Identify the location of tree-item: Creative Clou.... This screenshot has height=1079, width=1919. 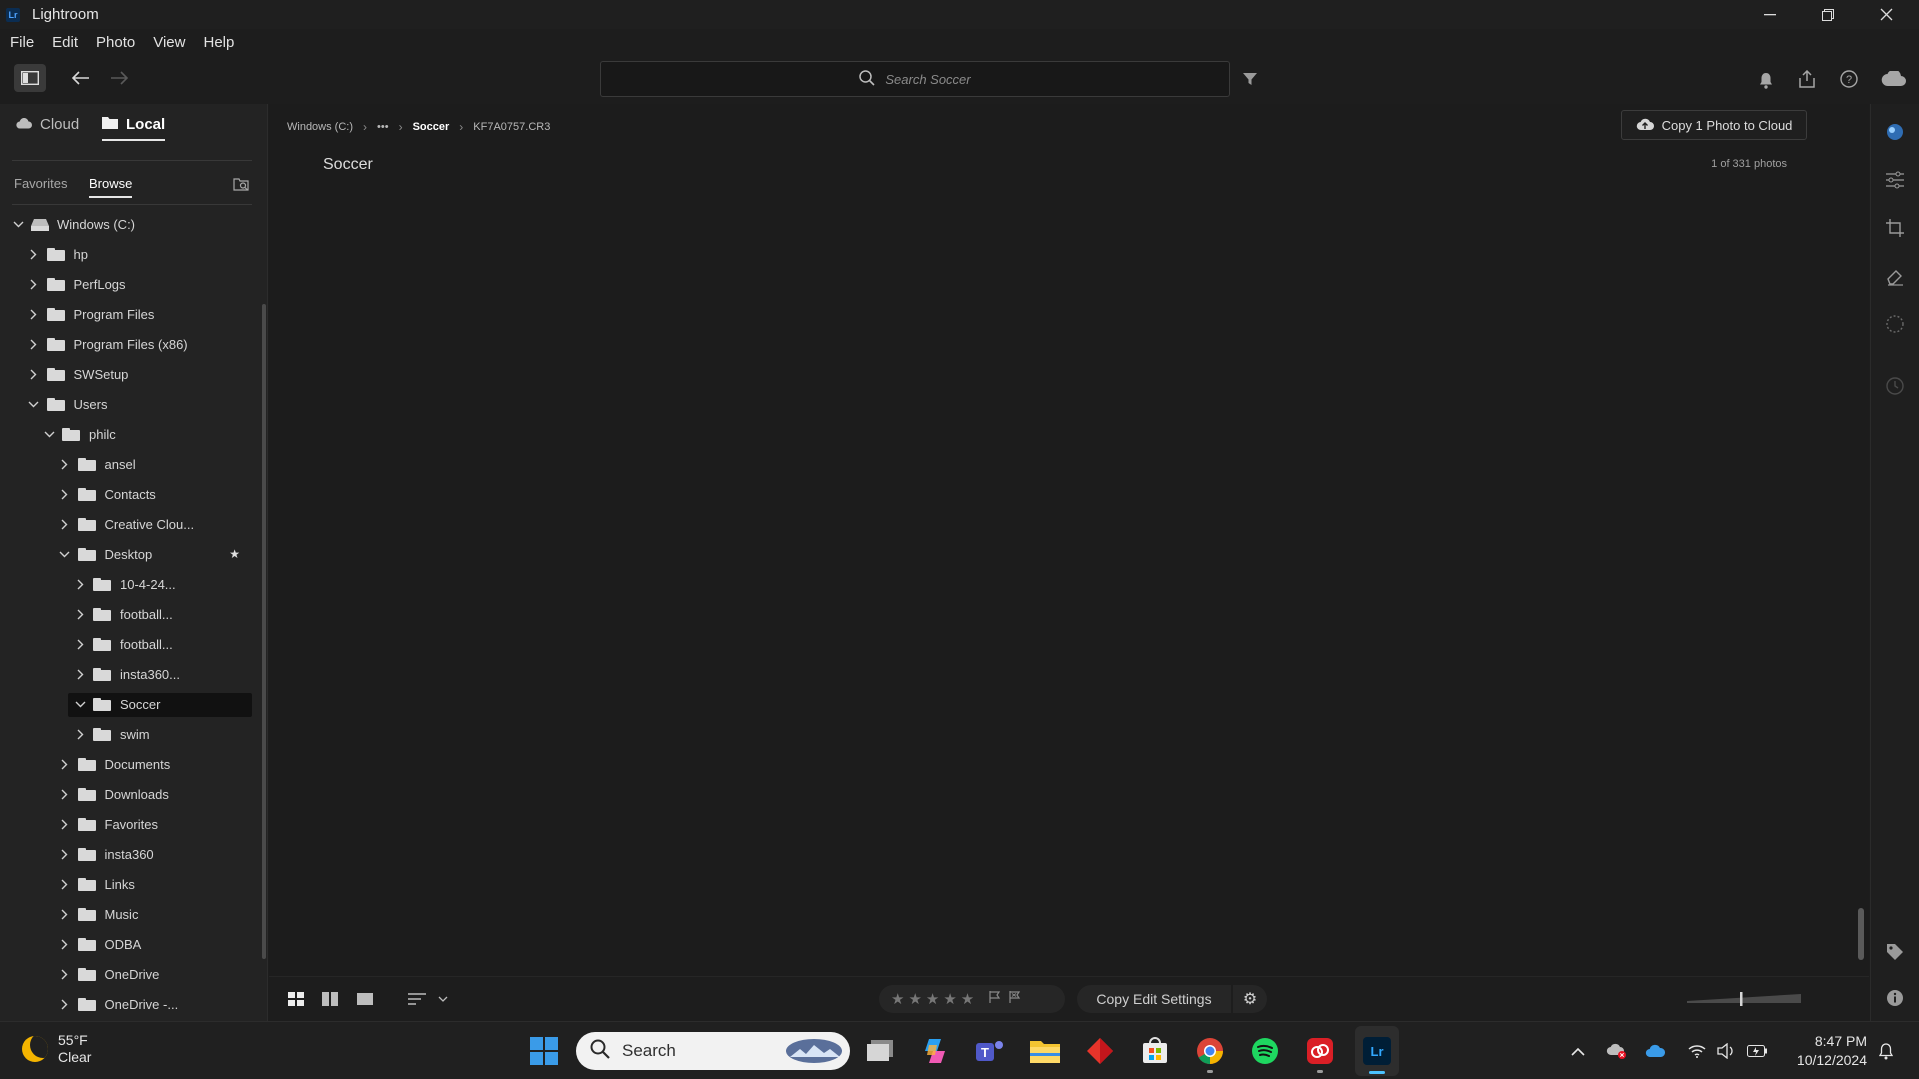
(131, 524).